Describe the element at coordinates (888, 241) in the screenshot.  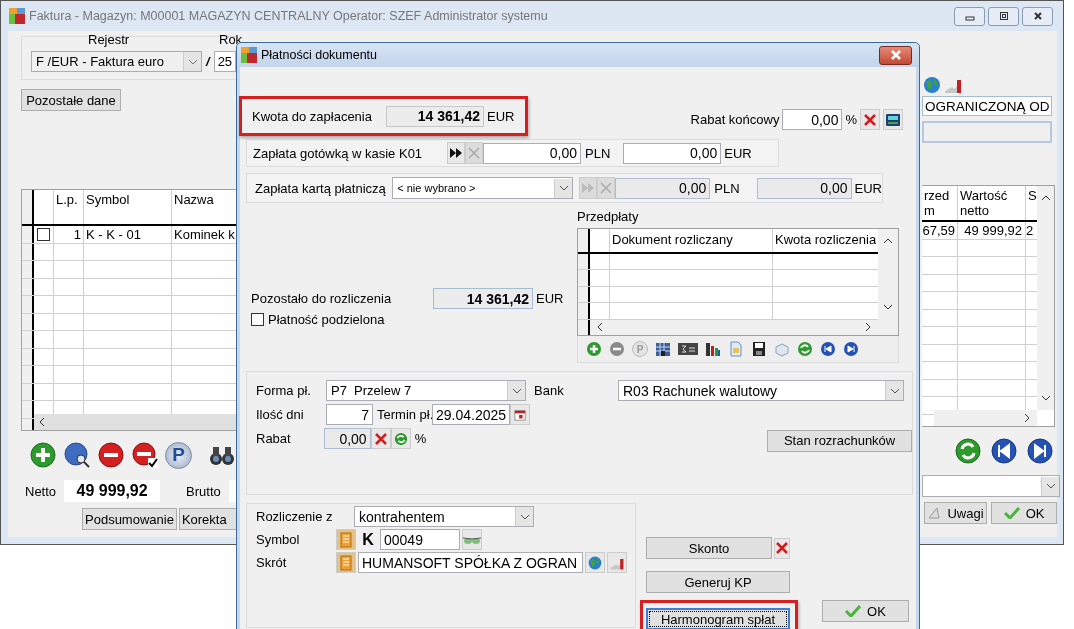
I see `scroll-up-icon` at that location.